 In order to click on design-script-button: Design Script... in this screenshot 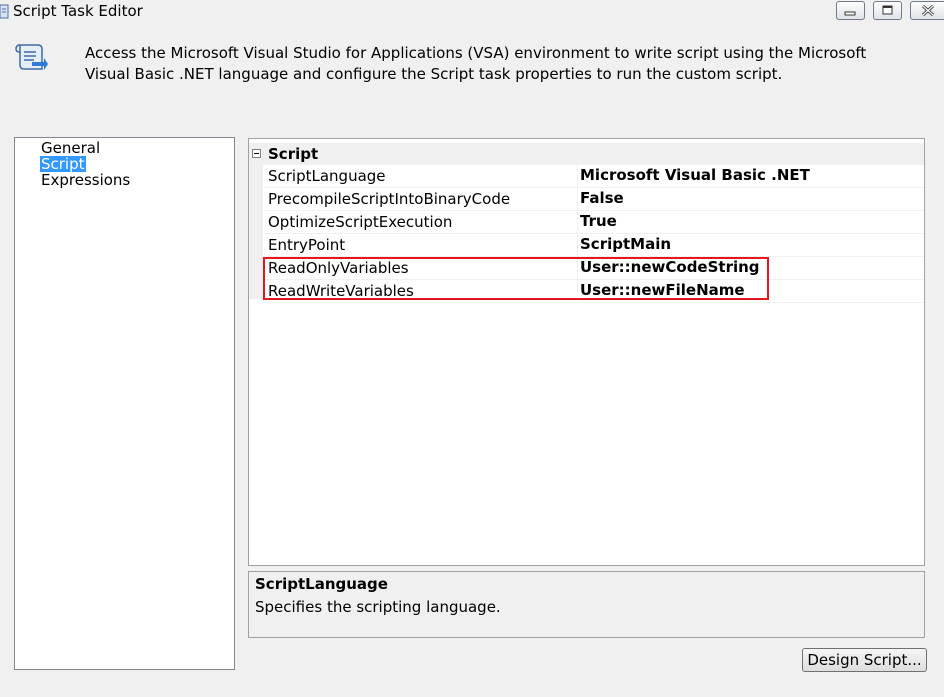, I will do `click(864, 660)`.